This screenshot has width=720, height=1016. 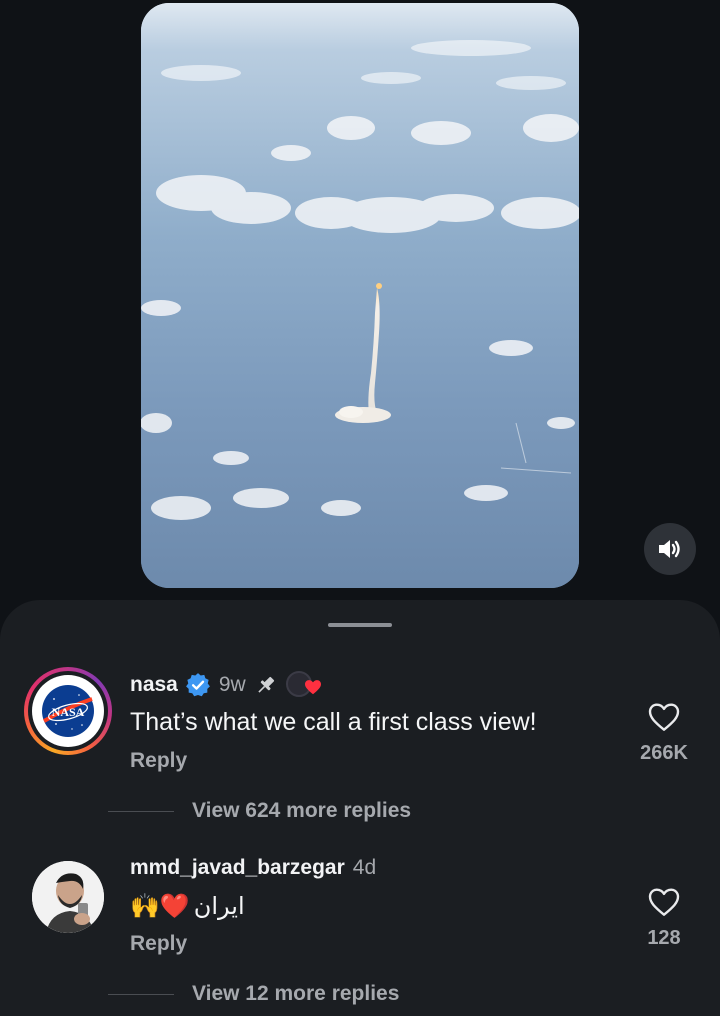 I want to click on like-count: 266K, so click(x=664, y=753).